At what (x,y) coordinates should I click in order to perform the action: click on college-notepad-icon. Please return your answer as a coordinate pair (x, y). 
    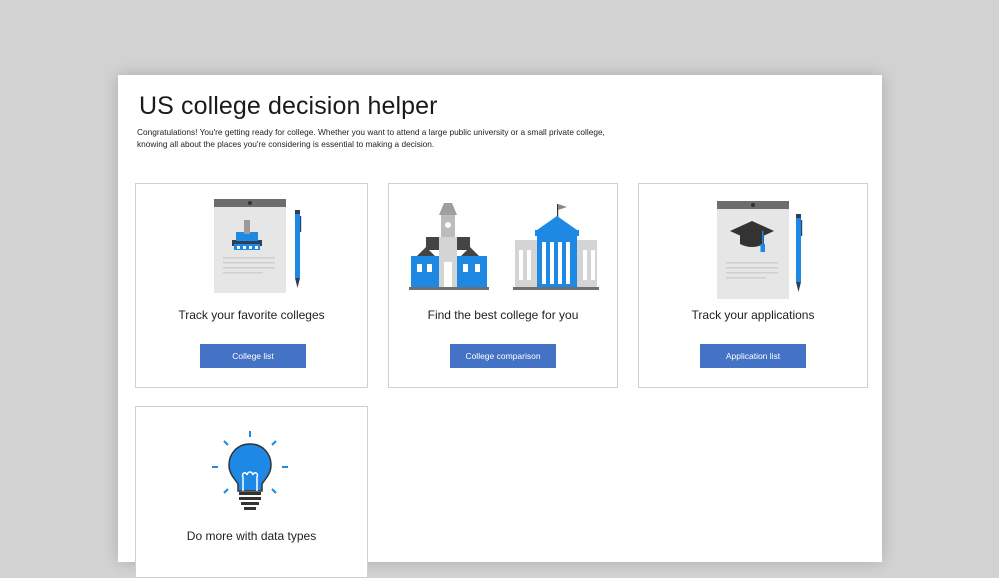
    Looking at the image, I should click on (258, 246).